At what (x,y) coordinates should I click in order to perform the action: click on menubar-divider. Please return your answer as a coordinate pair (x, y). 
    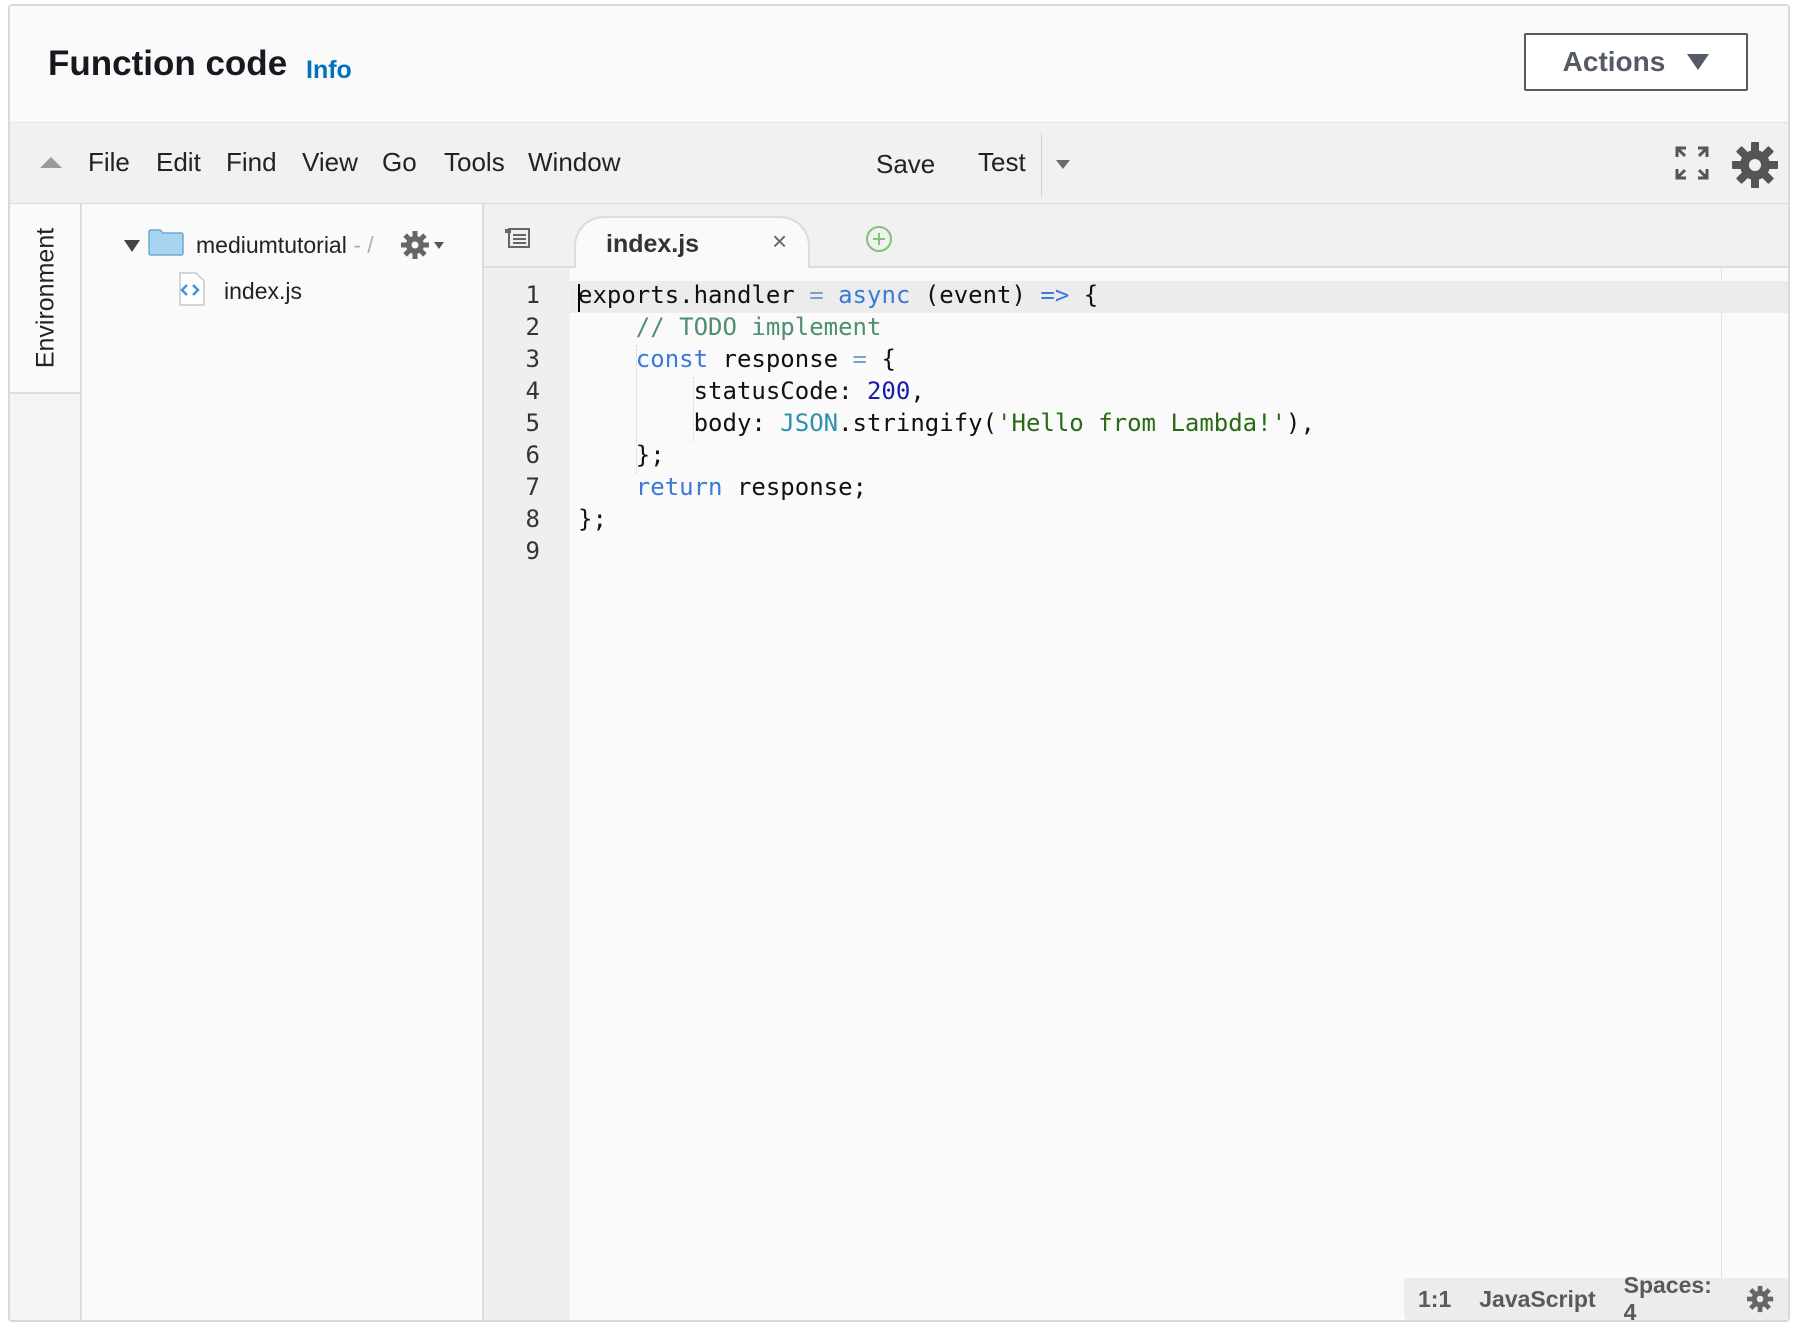
    Looking at the image, I should click on (1041, 165).